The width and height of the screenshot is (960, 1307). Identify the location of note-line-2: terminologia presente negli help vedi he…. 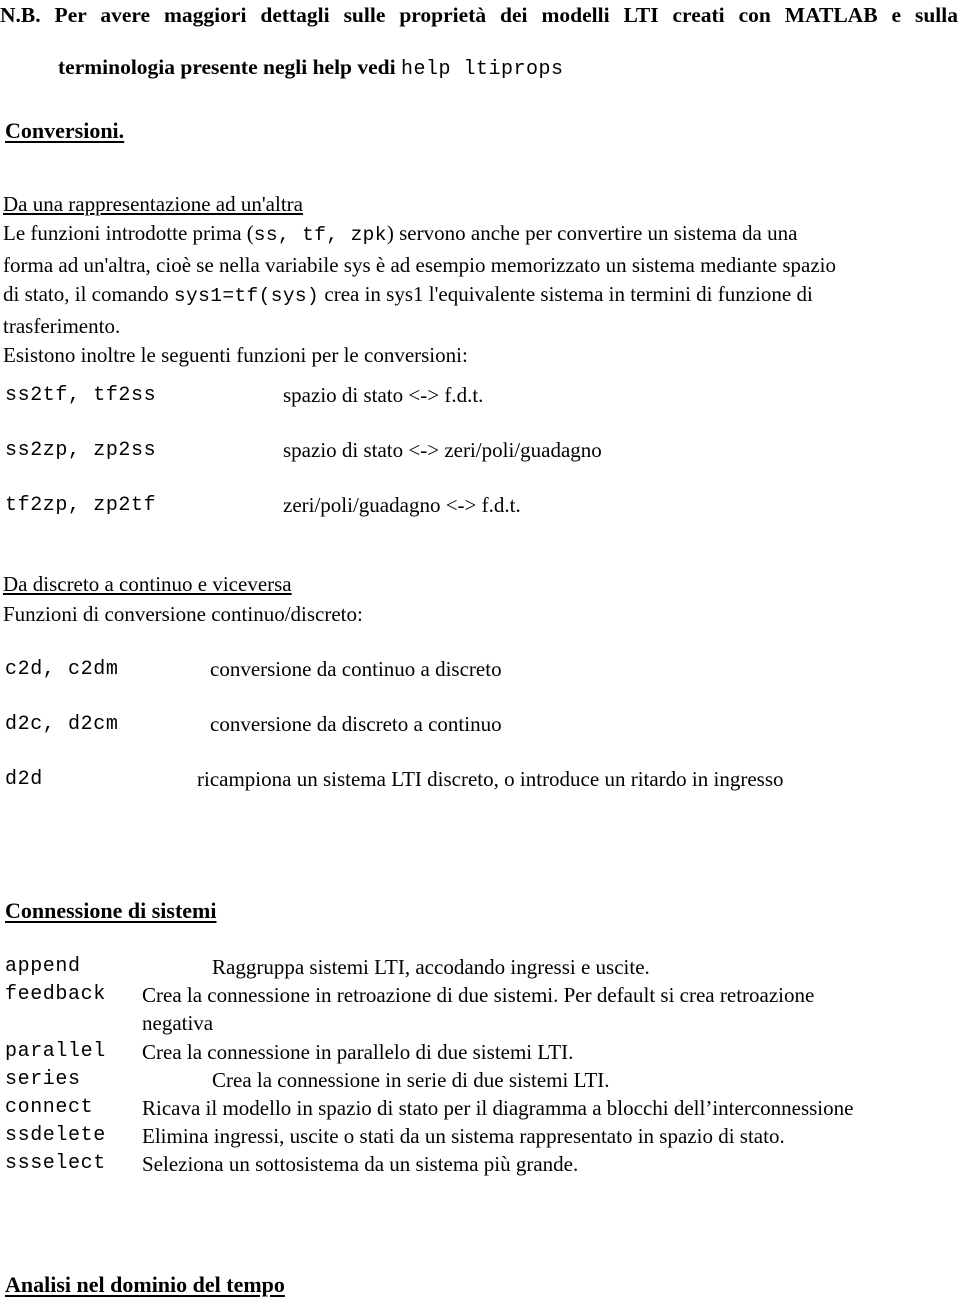
(479, 68).